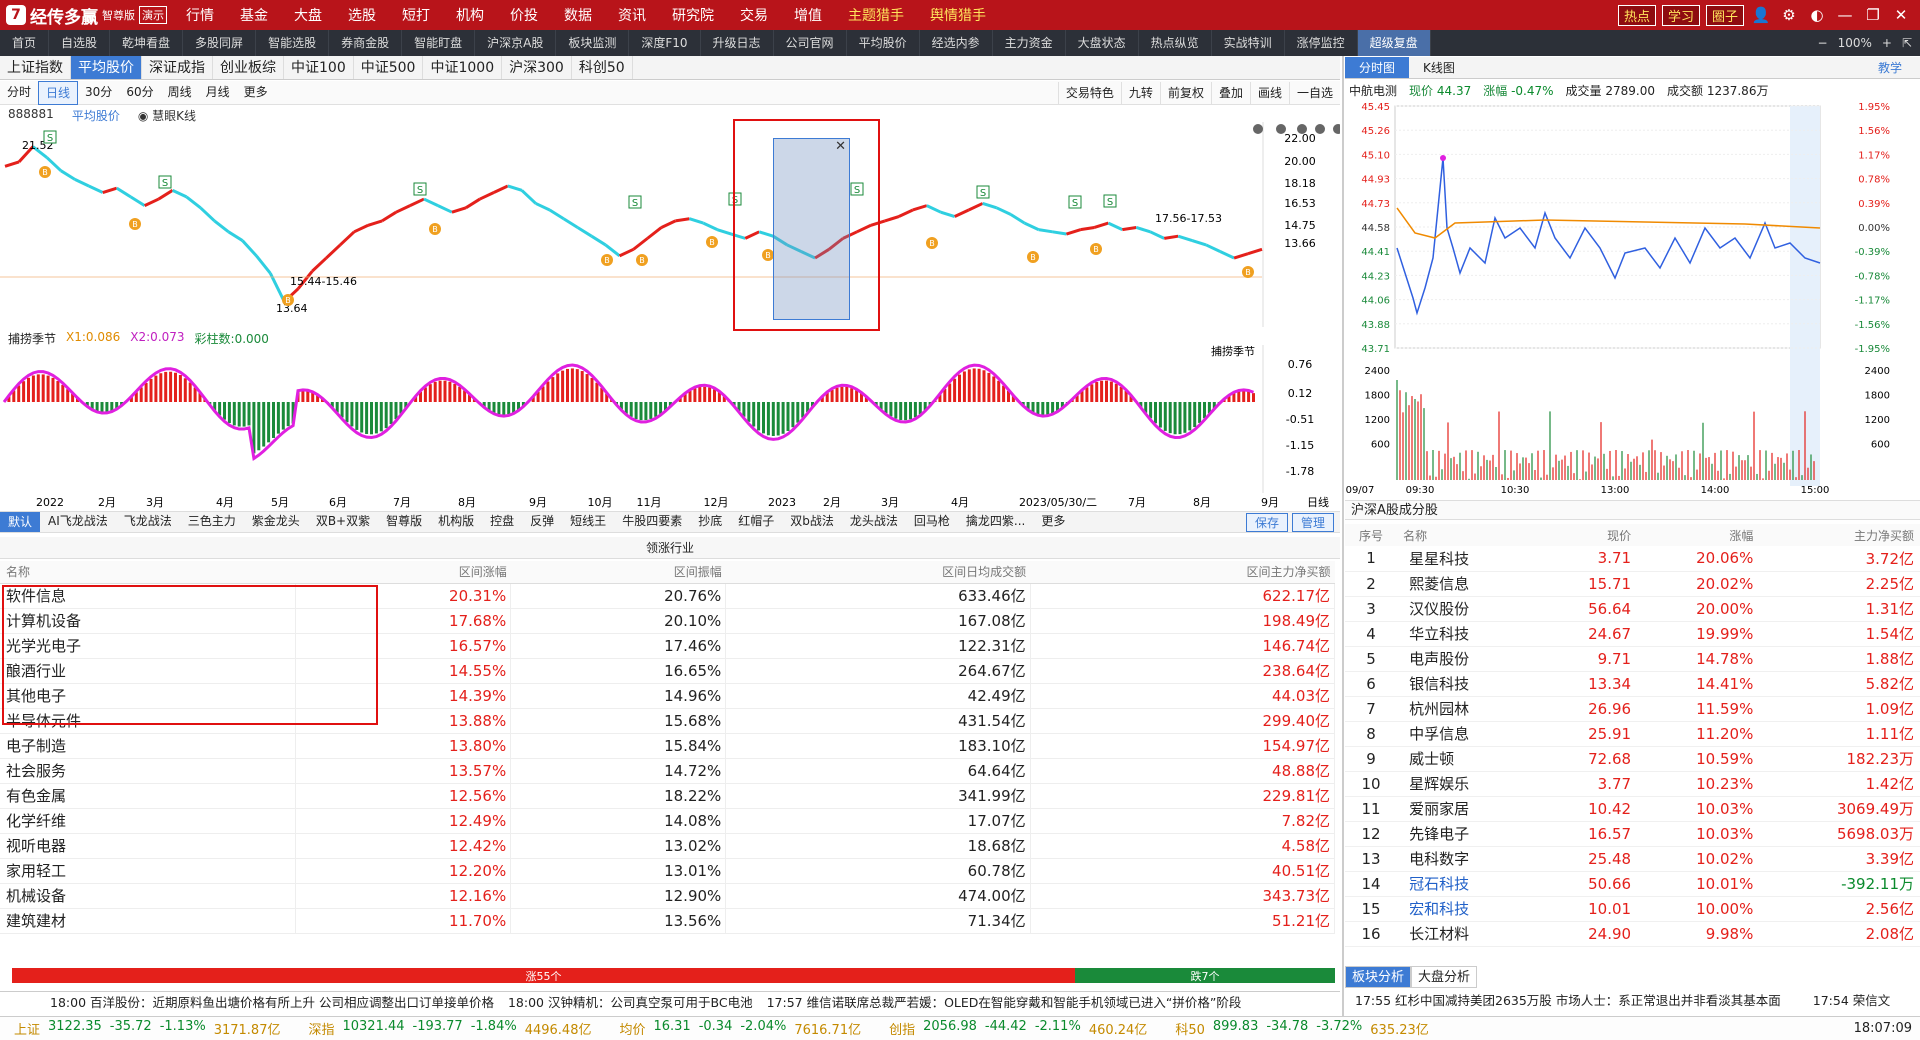 The image size is (1920, 1040). What do you see at coordinates (756, 522) in the screenshot?
I see `indicator-13: 红帽子` at bounding box center [756, 522].